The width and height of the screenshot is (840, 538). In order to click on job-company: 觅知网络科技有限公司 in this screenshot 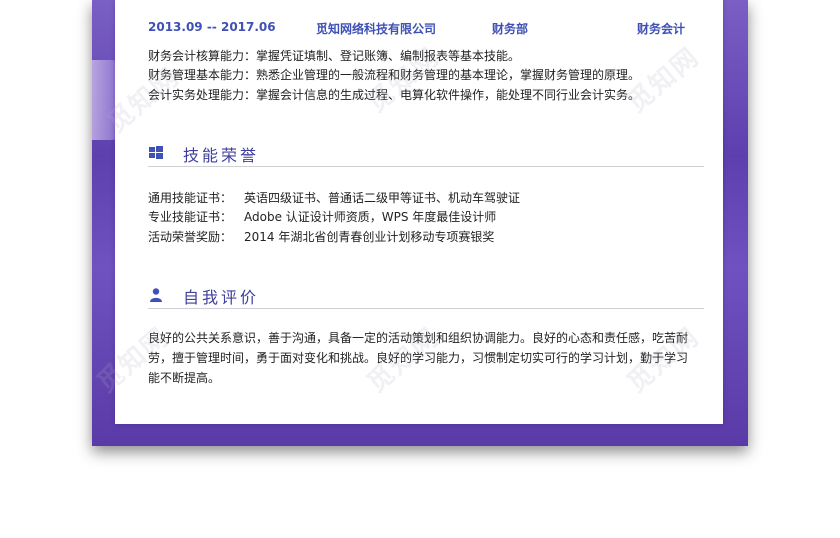, I will do `click(376, 29)`.